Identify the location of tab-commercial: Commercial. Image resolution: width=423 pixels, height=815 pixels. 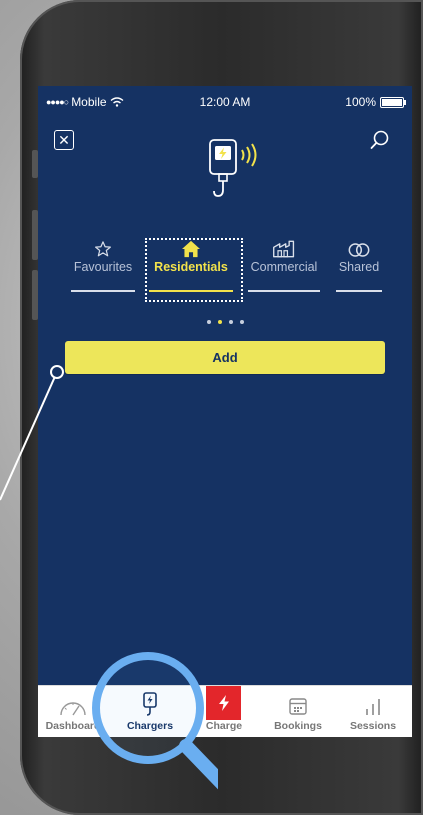
(284, 264).